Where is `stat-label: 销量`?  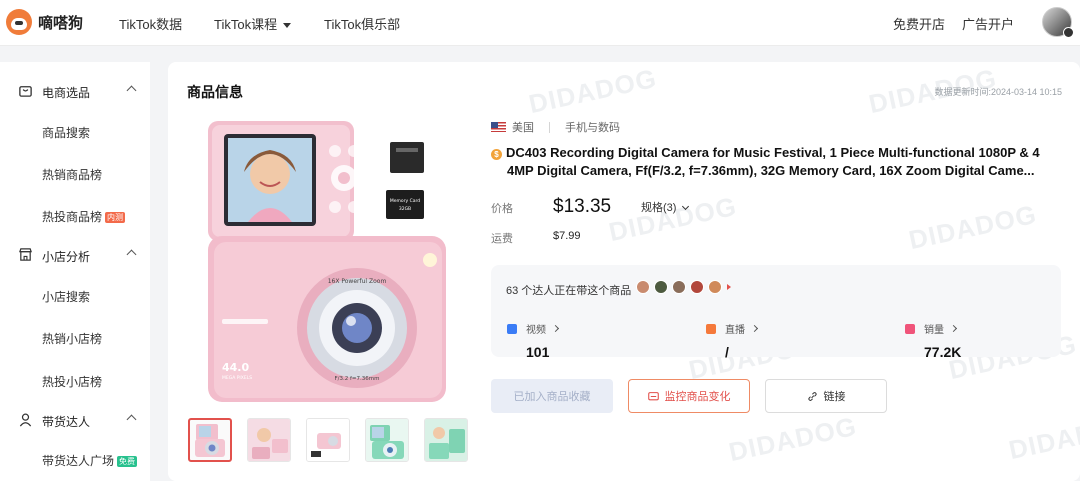 stat-label: 销量 is located at coordinates (934, 330).